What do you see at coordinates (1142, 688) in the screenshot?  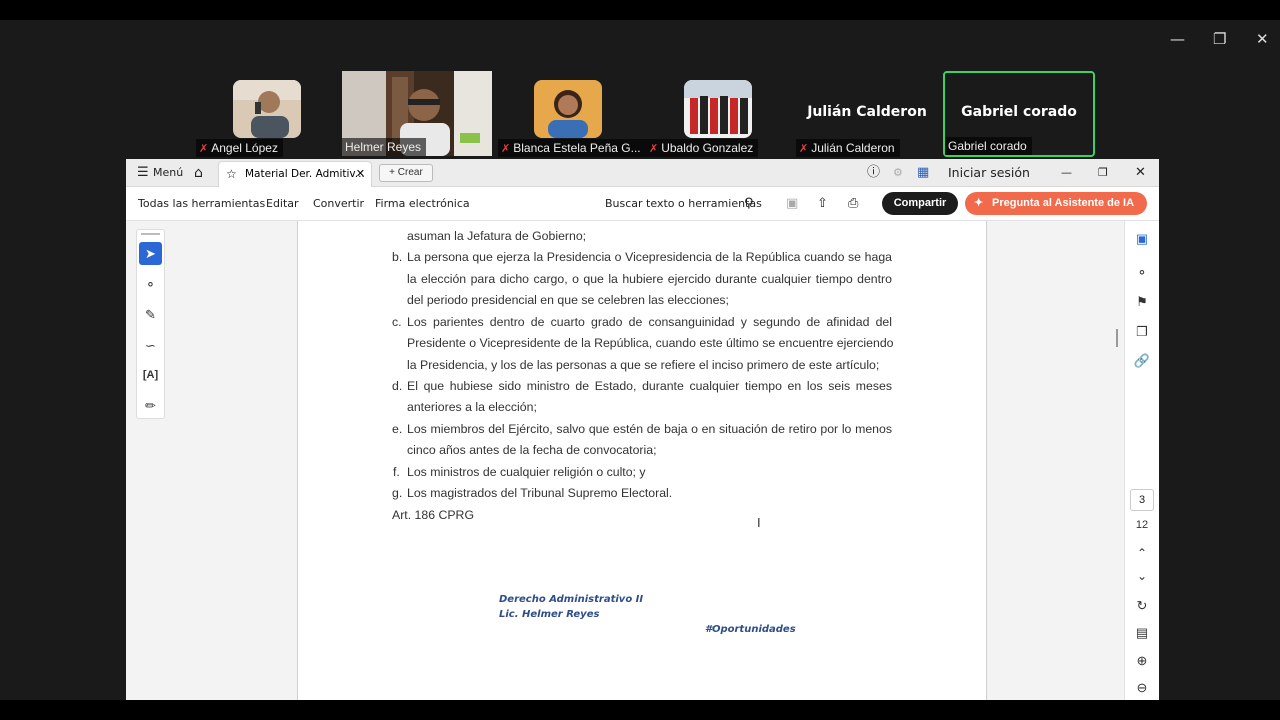 I see `zoom-out-icon: ⊖` at bounding box center [1142, 688].